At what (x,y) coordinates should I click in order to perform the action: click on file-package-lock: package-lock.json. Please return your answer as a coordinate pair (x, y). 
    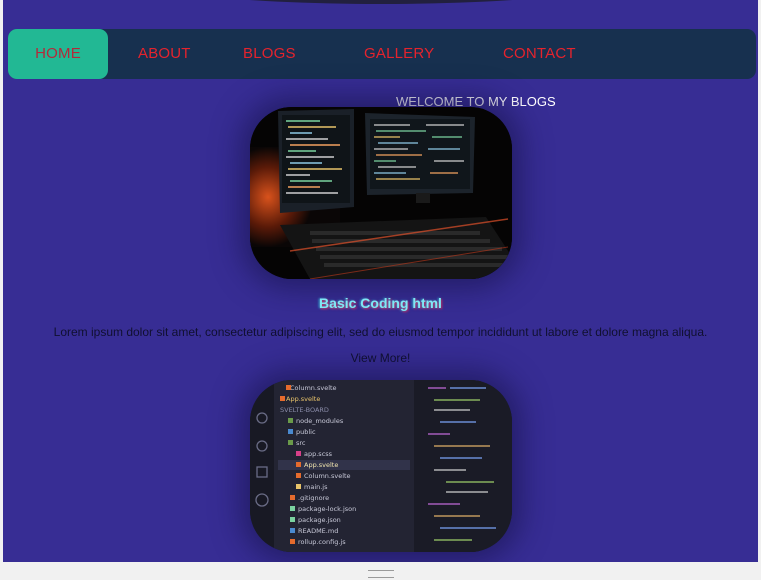
    Looking at the image, I should click on (327, 509).